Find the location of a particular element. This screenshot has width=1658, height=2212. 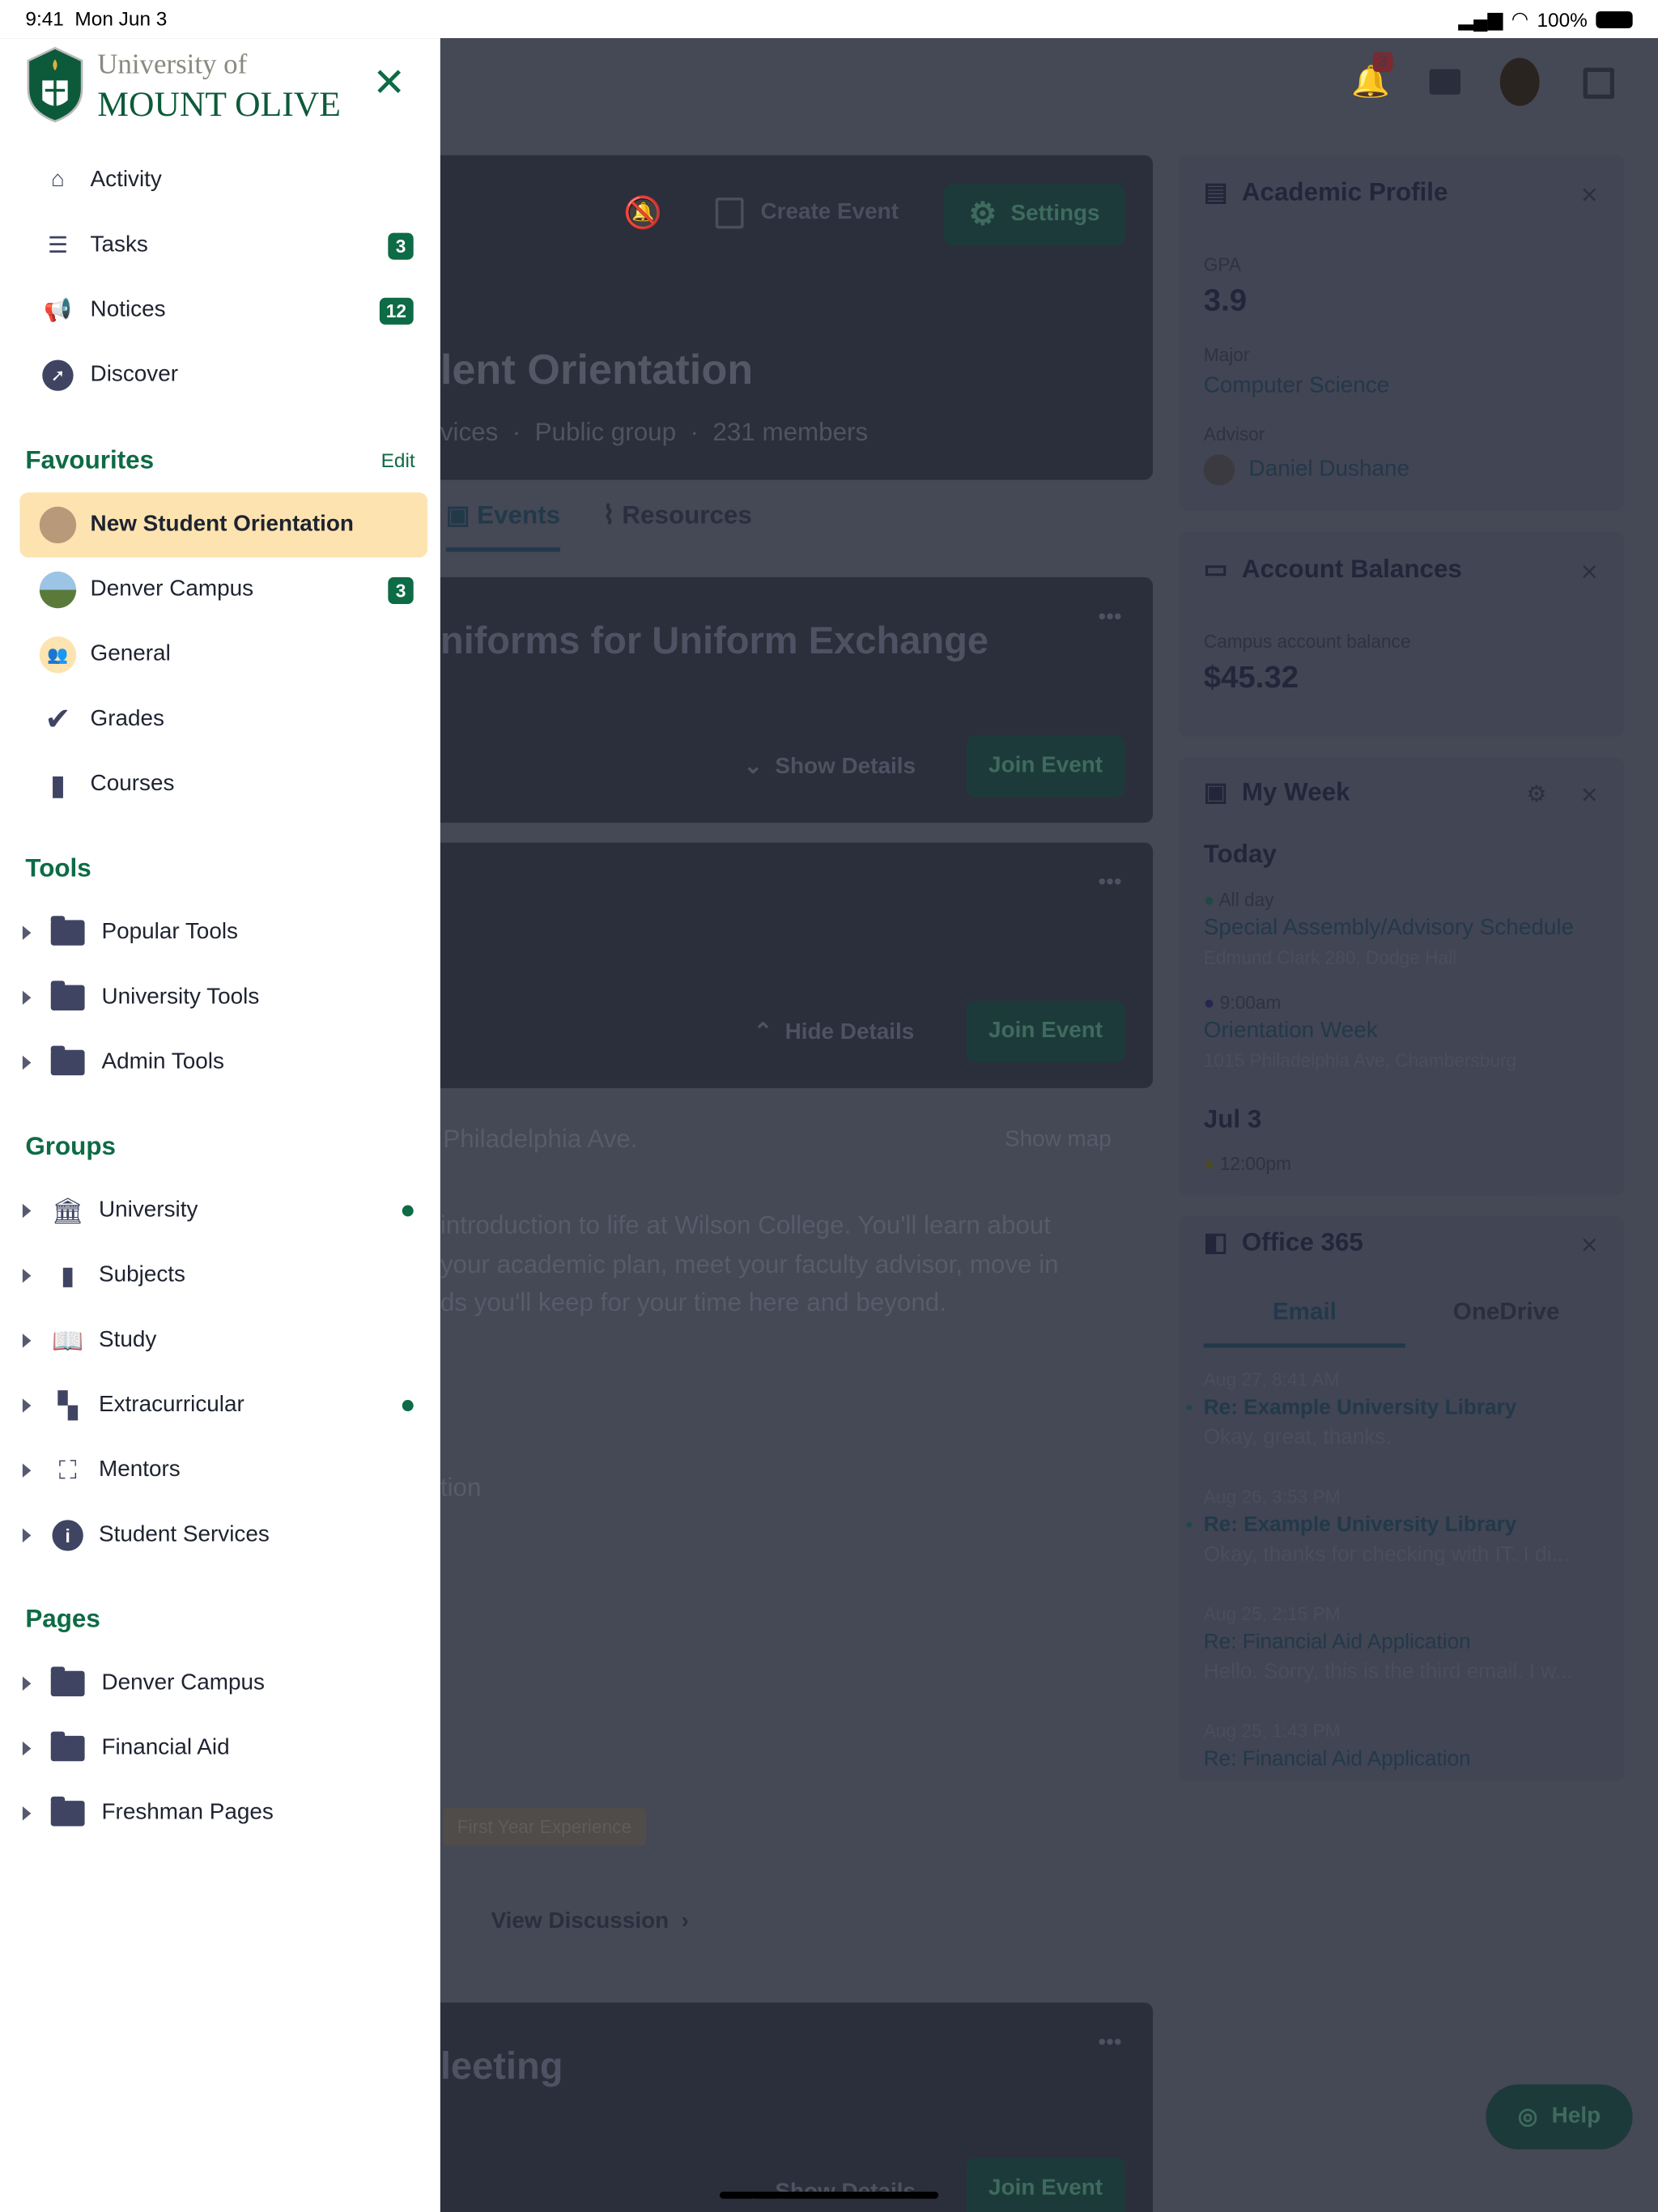

verified-icon: ✔ is located at coordinates (58, 719).